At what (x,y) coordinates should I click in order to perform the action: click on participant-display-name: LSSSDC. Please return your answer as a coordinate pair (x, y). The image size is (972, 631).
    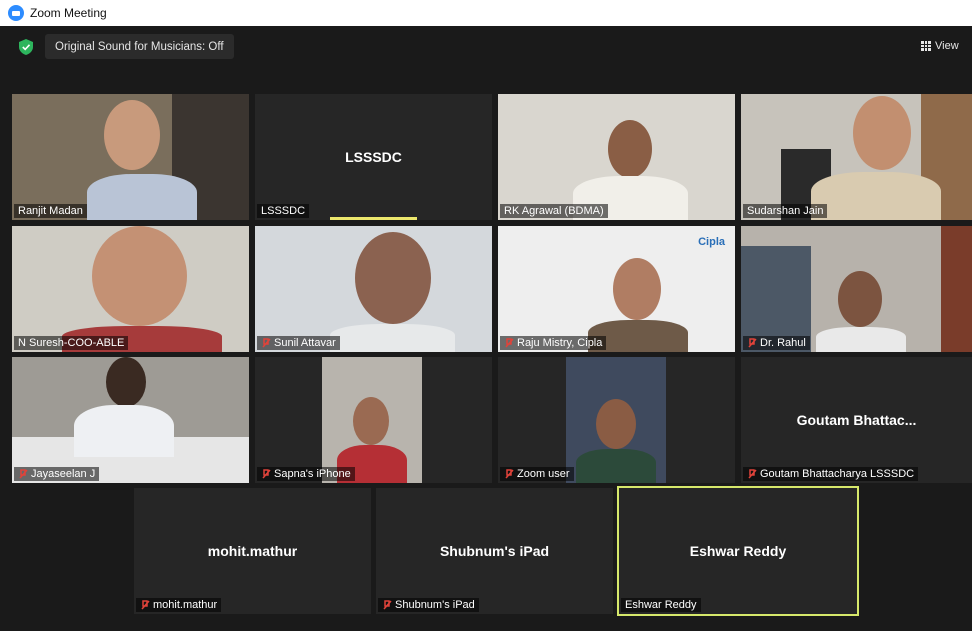
    Looking at the image, I should click on (373, 157).